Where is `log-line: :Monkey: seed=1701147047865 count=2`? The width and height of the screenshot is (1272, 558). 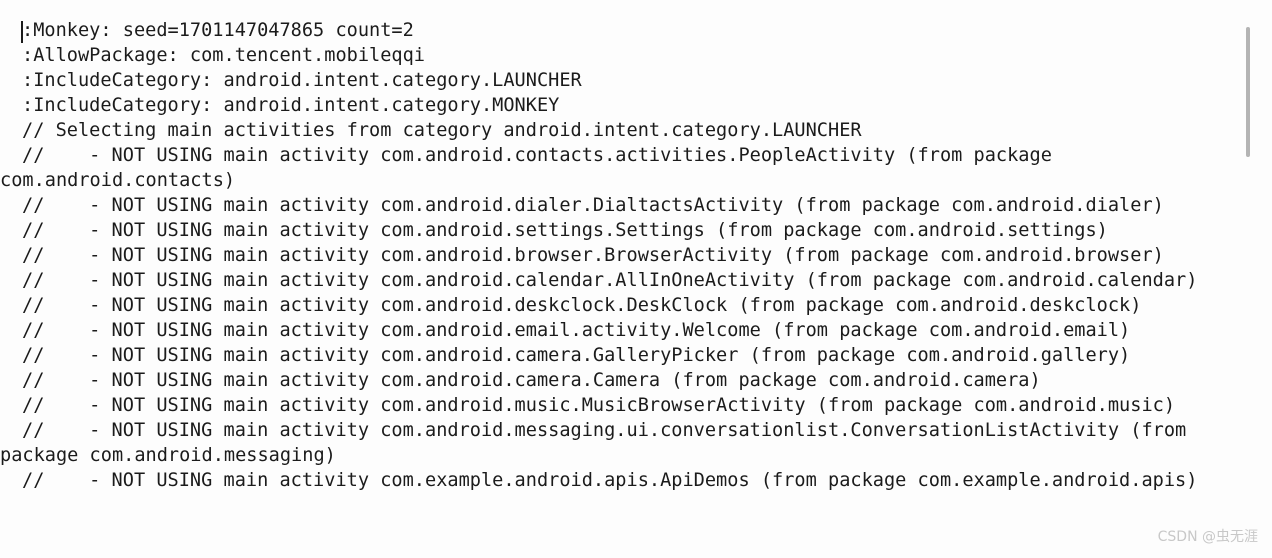
log-line: :Monkey: seed=1701147047865 count=2 is located at coordinates (624, 30).